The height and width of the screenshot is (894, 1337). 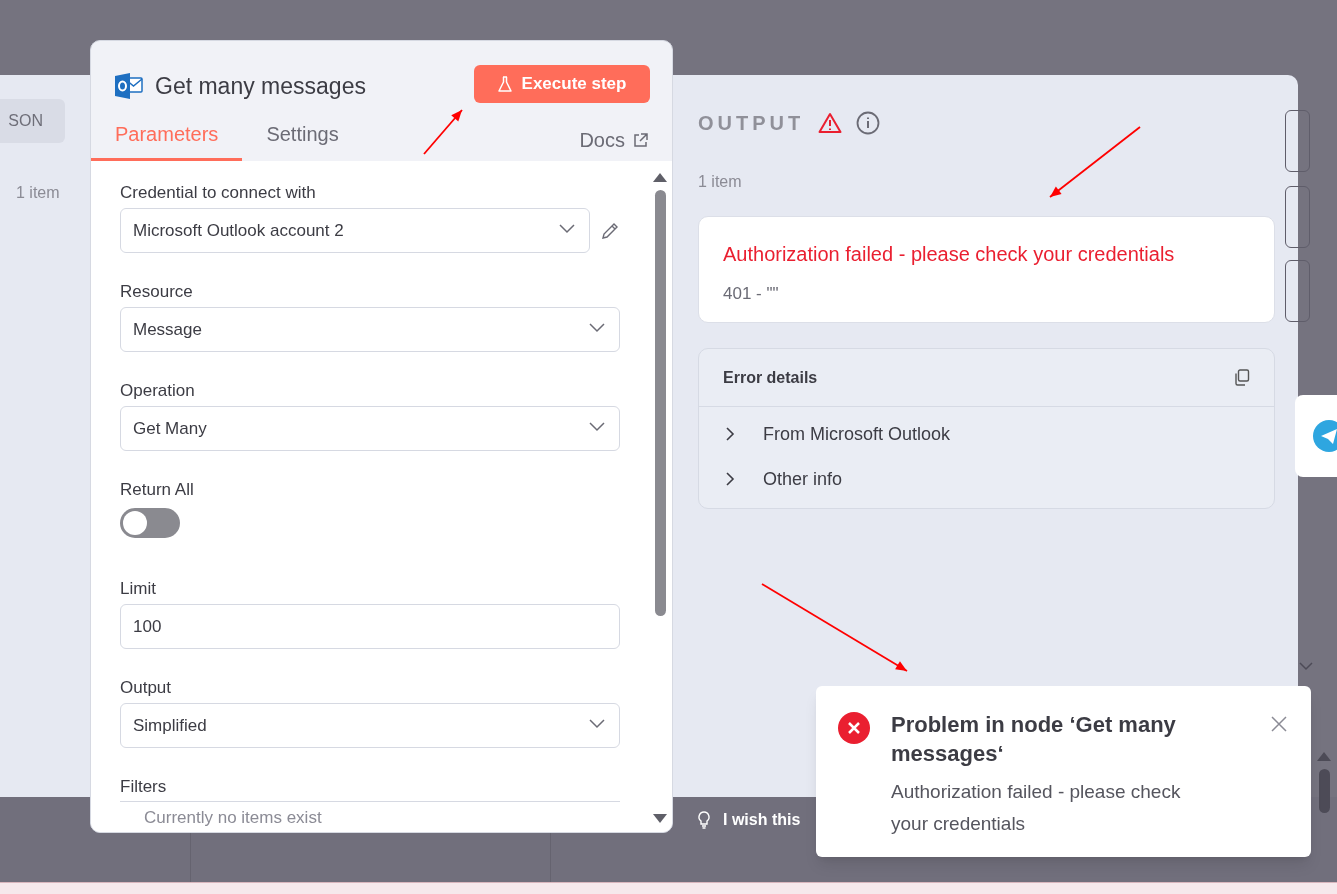 What do you see at coordinates (640, 140) in the screenshot?
I see `external-link-icon` at bounding box center [640, 140].